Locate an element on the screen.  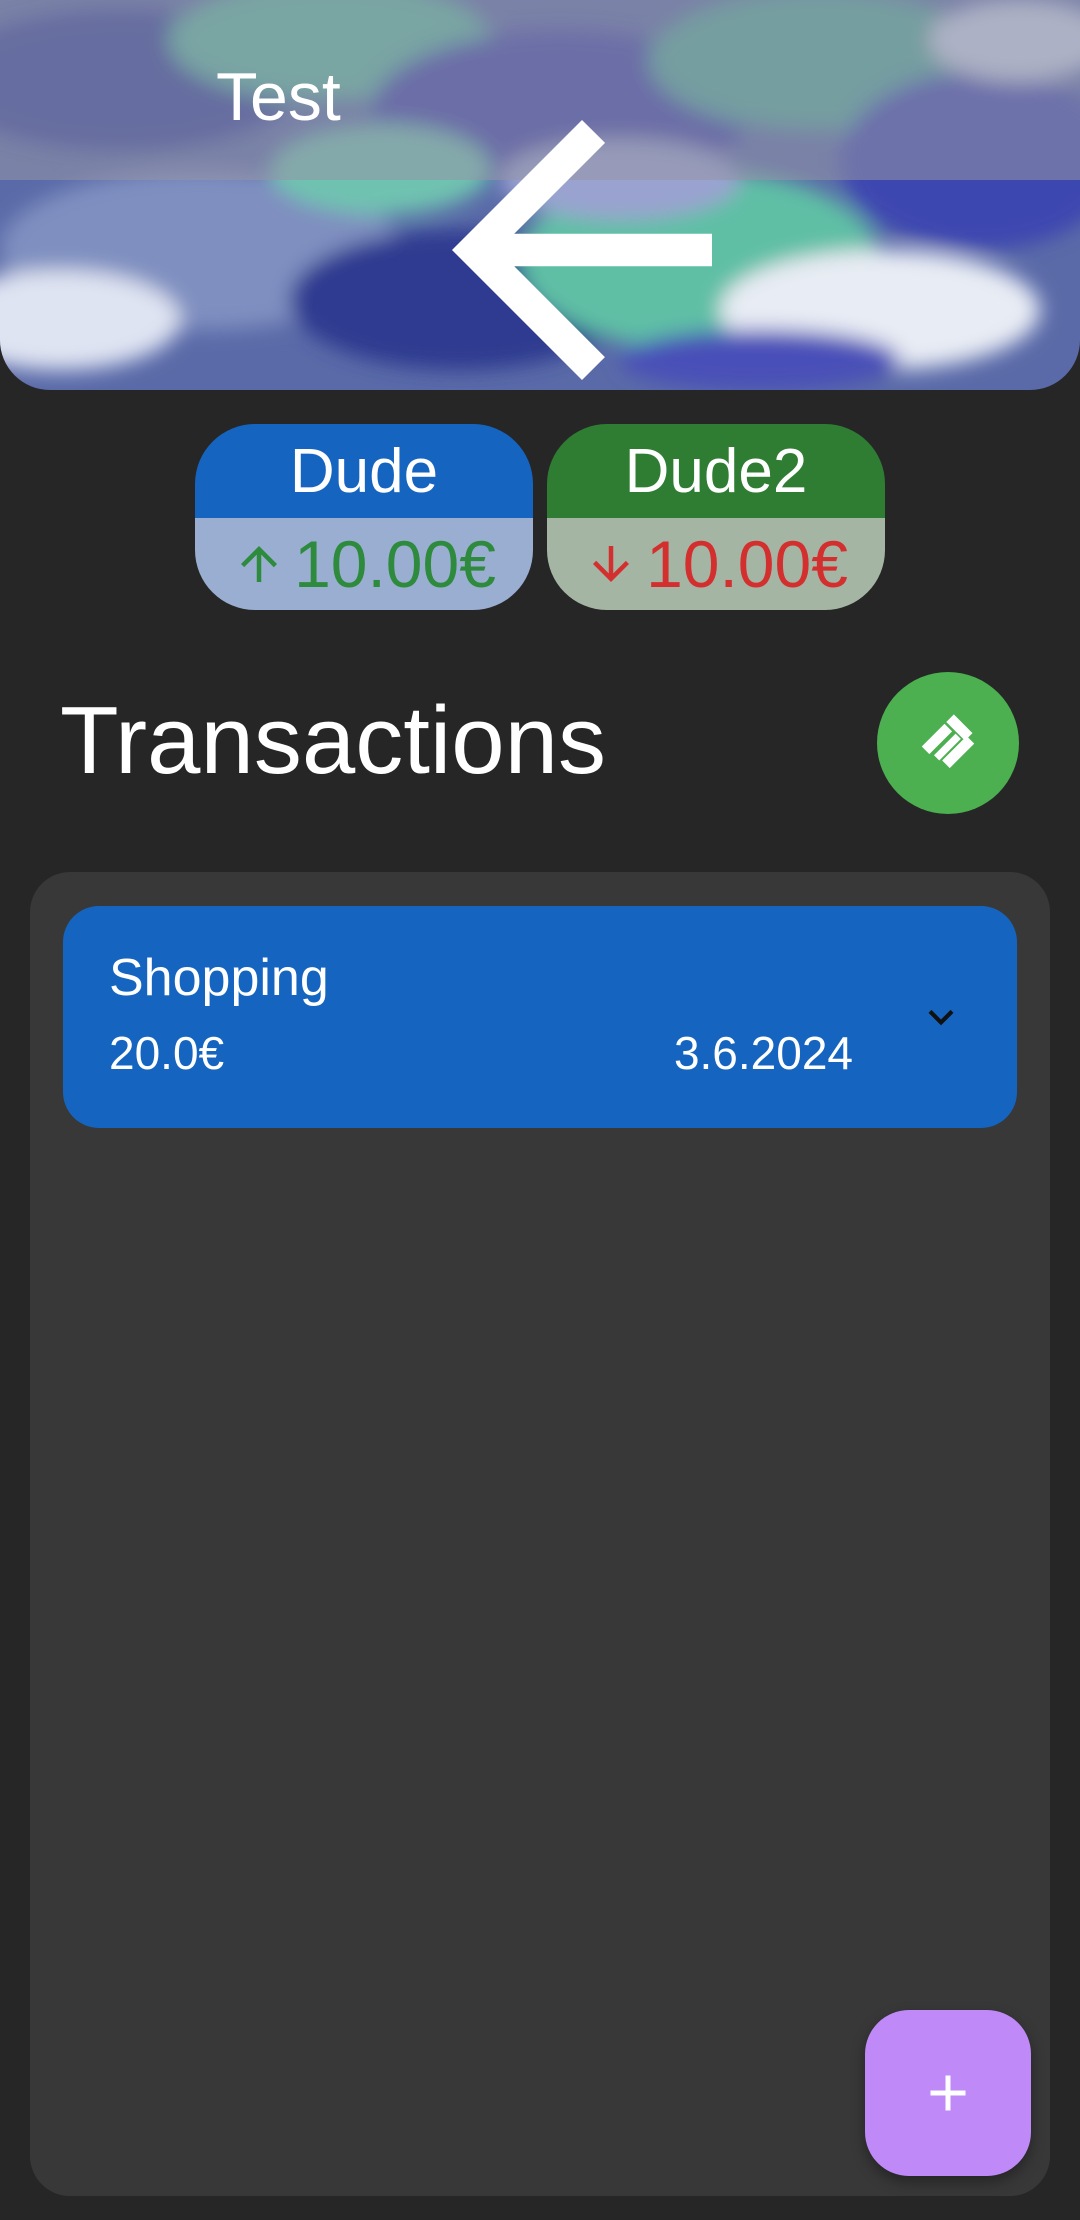
transaction-amount: 20.0€ is located at coordinates (167, 1053).